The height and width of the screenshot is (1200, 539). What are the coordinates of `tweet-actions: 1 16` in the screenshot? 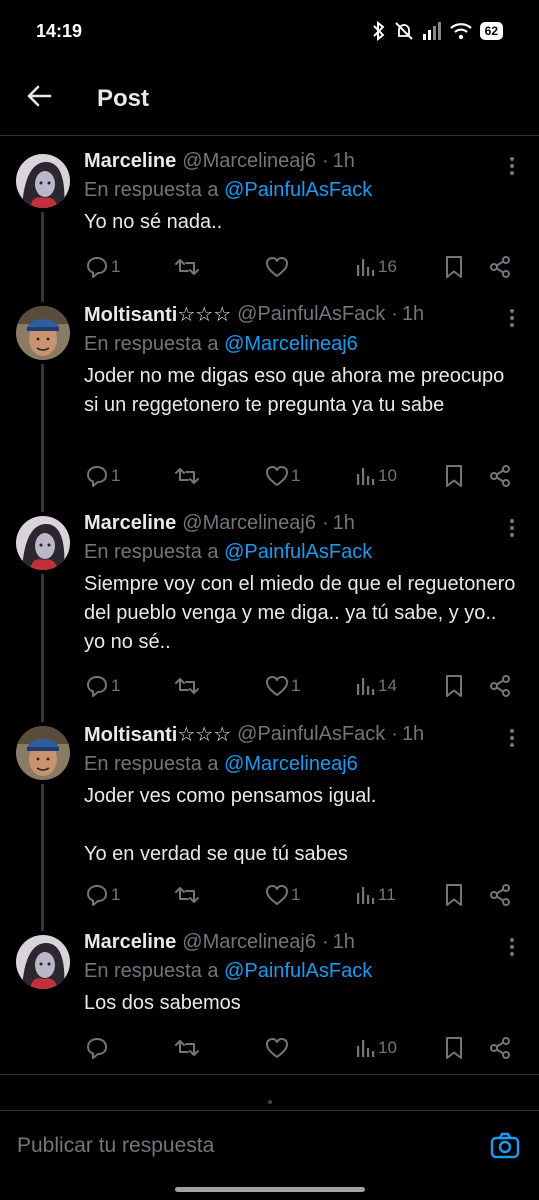 It's located at (269, 267).